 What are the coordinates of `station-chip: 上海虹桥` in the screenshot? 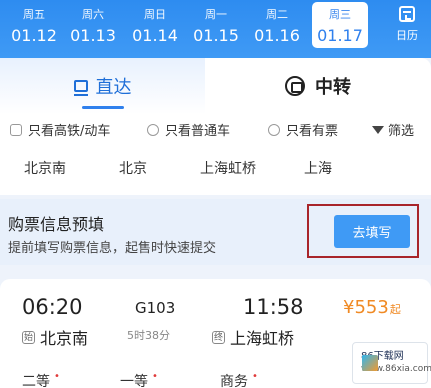 It's located at (228, 168).